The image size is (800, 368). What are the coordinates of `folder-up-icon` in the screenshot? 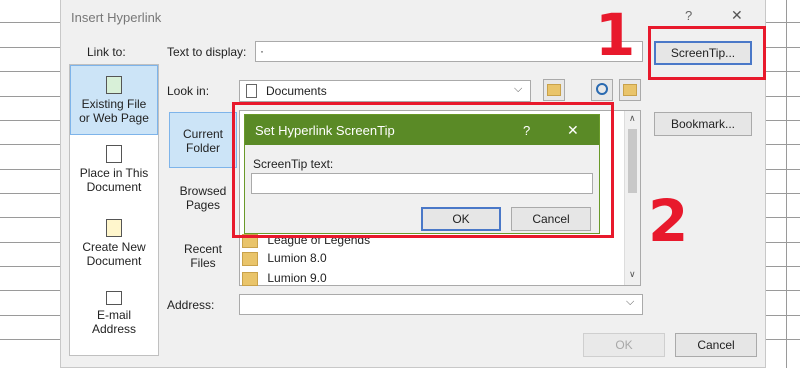 It's located at (554, 90).